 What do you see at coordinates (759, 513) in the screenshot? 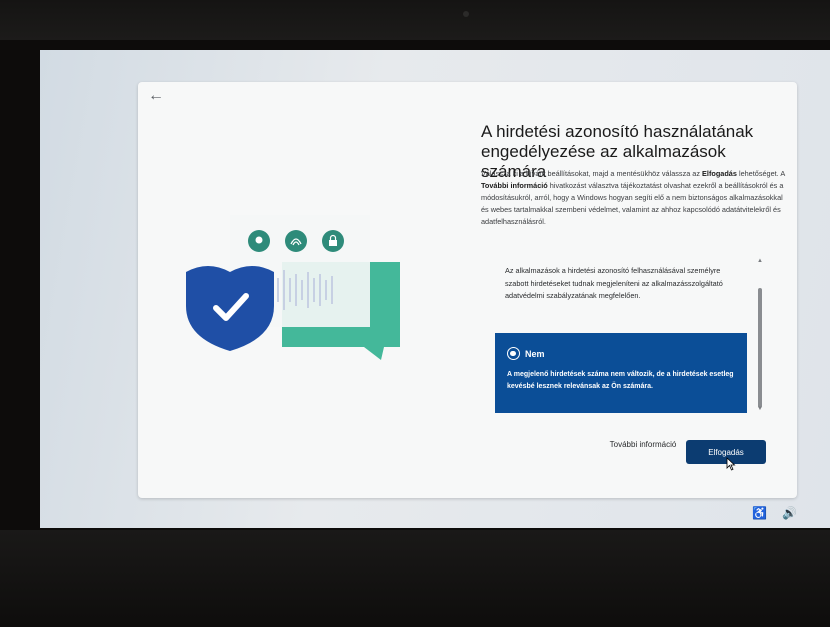
I see `accessibility-icon: ♿` at bounding box center [759, 513].